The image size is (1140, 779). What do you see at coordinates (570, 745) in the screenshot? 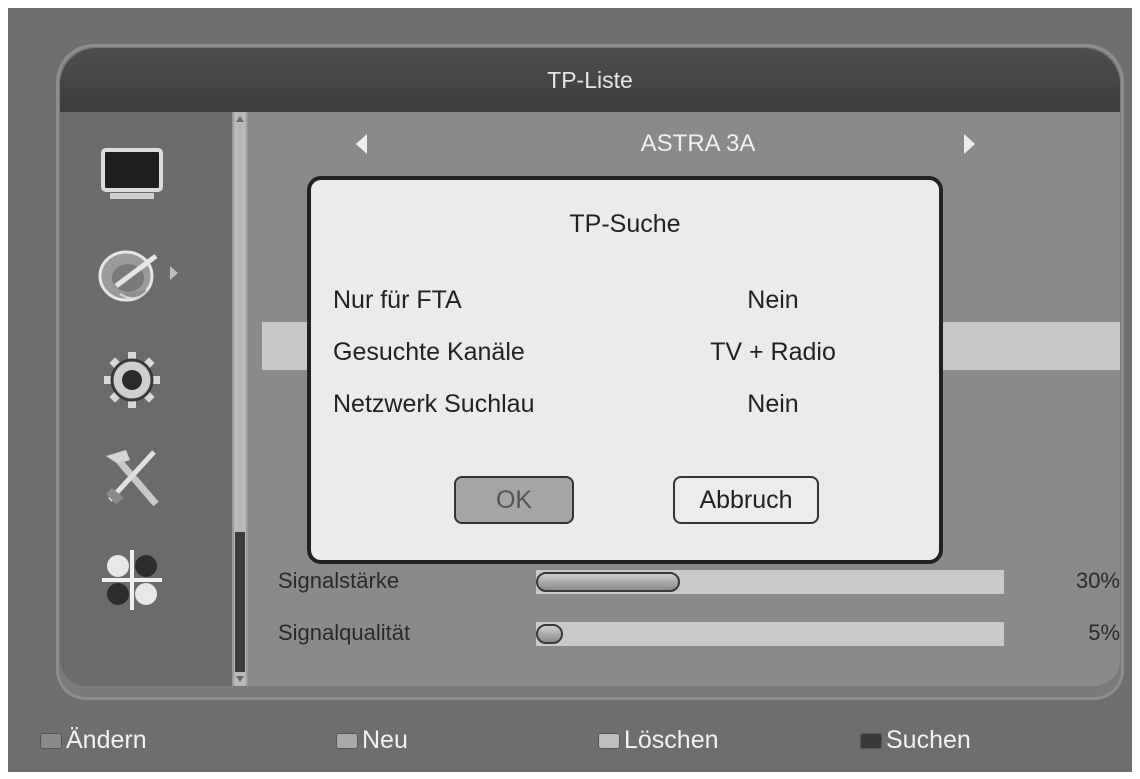
I see `footer-key-legend: Ändern Neu Löschen Suchen` at bounding box center [570, 745].